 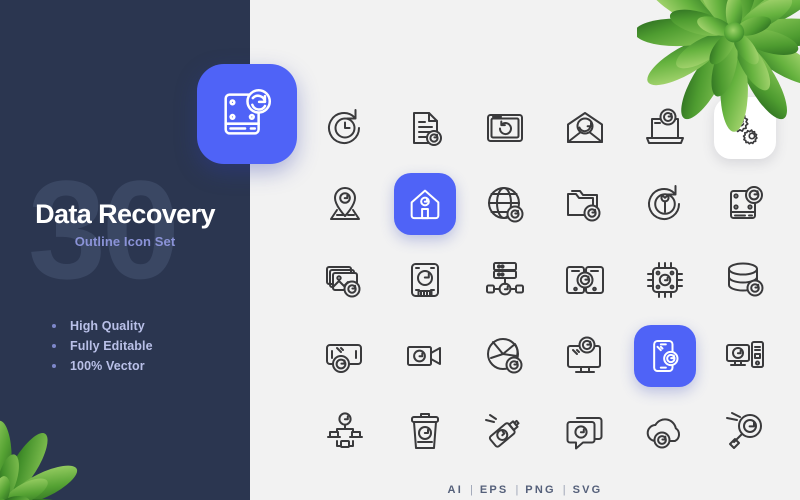 I want to click on hard-drive-restore-icon, so click(x=248, y=112).